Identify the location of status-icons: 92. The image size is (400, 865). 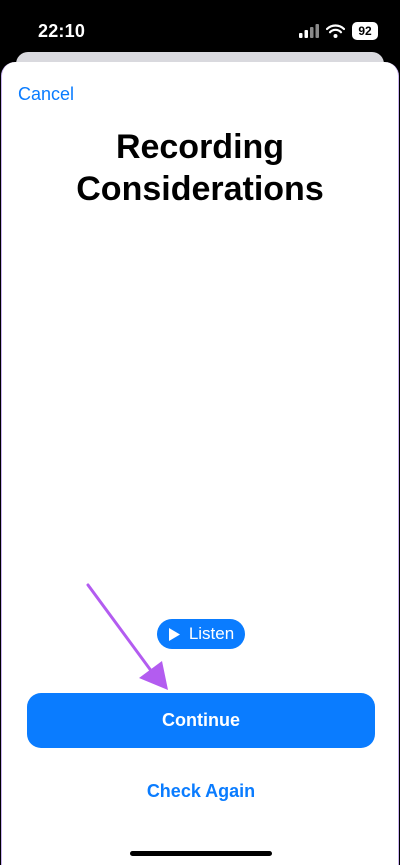
(338, 31).